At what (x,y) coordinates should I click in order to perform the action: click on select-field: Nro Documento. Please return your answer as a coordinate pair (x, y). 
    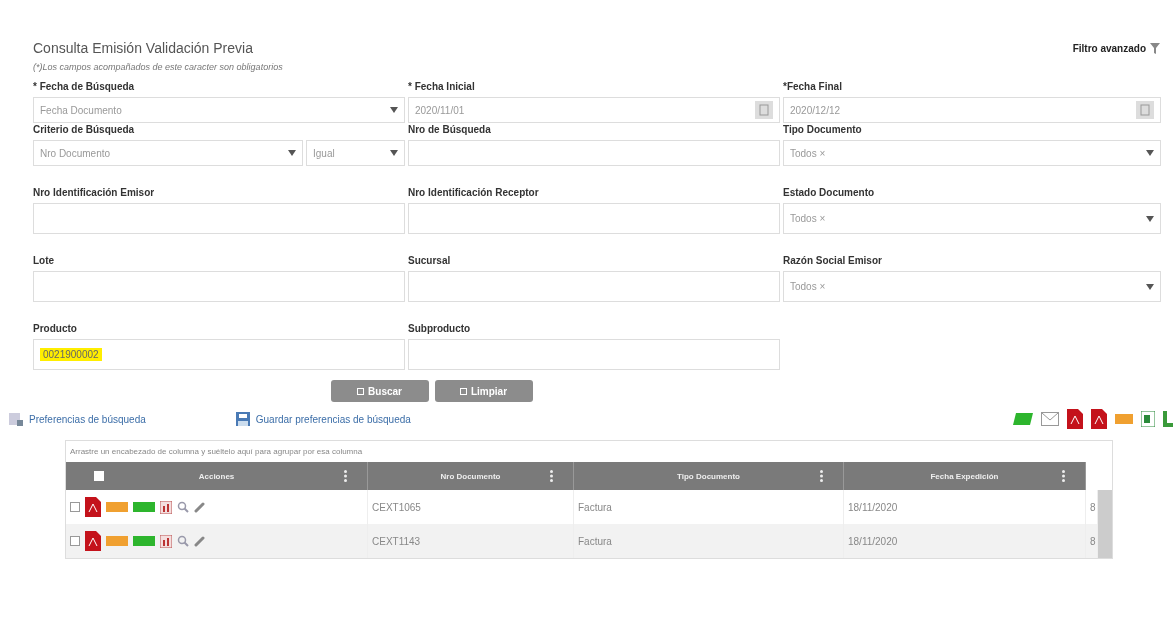
    Looking at the image, I should click on (168, 153).